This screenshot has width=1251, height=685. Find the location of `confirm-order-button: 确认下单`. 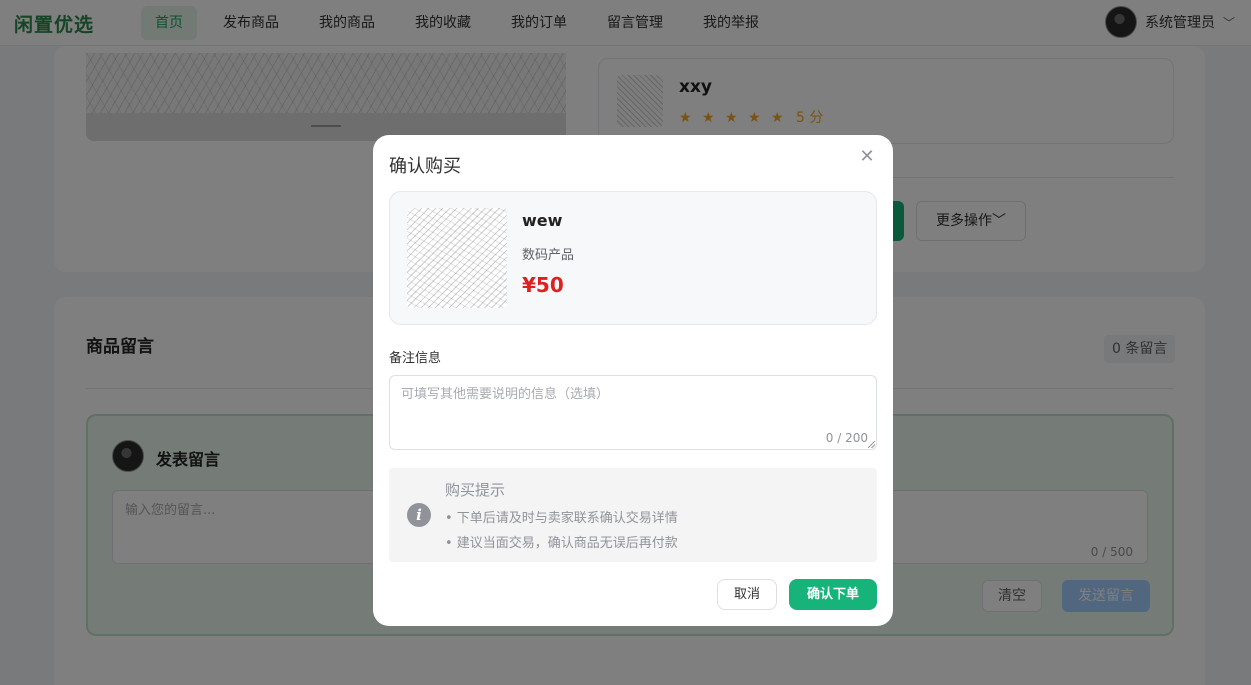

confirm-order-button: 确认下单 is located at coordinates (833, 594).